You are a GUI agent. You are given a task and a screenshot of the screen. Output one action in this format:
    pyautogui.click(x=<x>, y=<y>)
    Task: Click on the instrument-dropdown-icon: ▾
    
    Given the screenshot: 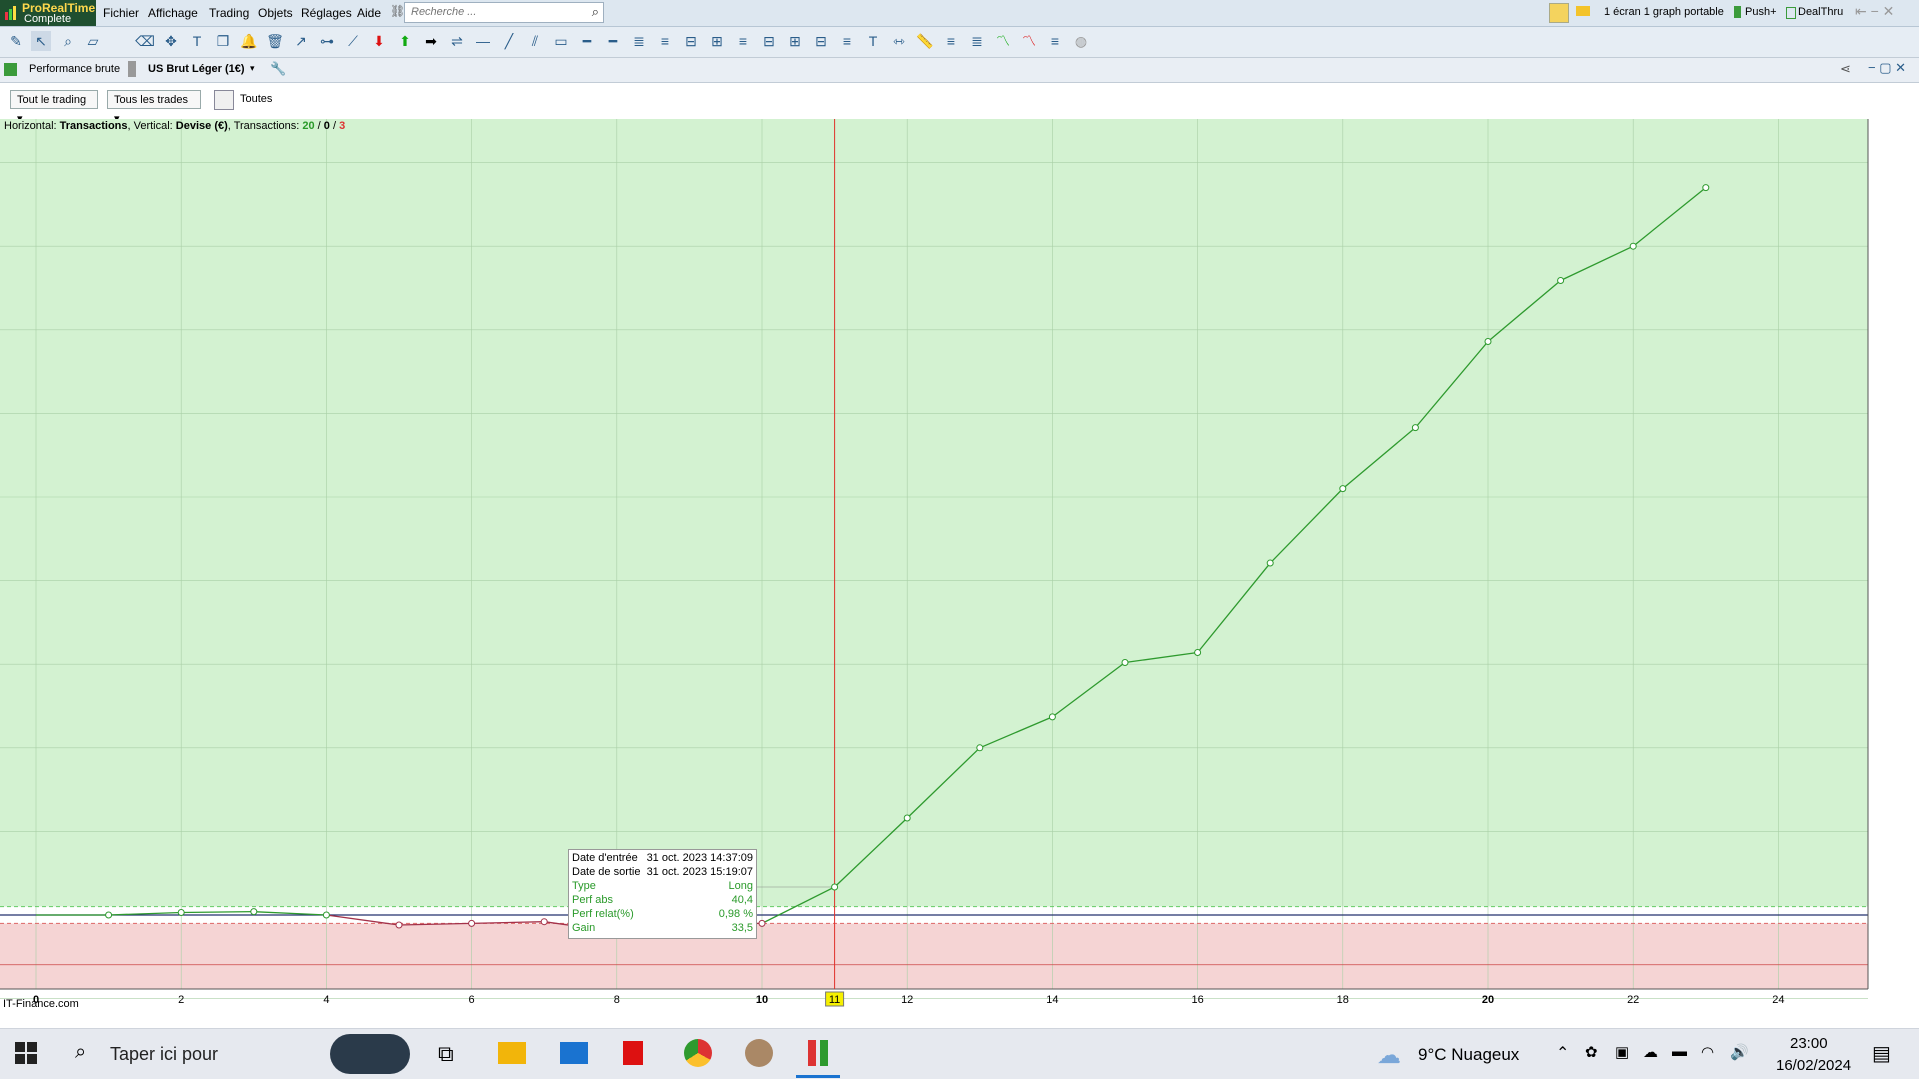 What is the action you would take?
    pyautogui.click(x=252, y=68)
    